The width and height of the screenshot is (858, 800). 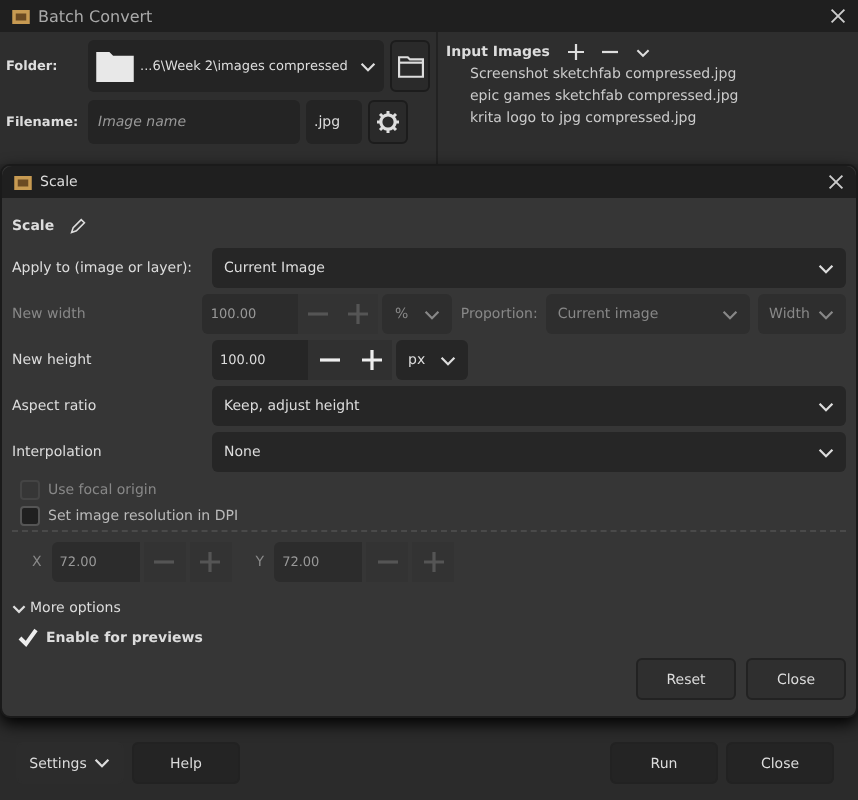 I want to click on decrement-button, so click(x=329, y=360).